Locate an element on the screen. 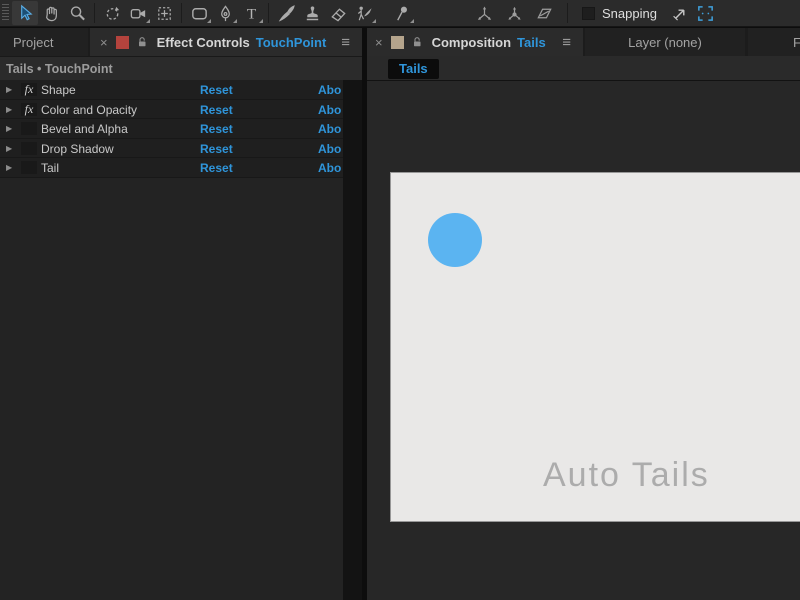 The image size is (800, 600). pen-tool-button is located at coordinates (225, 13).